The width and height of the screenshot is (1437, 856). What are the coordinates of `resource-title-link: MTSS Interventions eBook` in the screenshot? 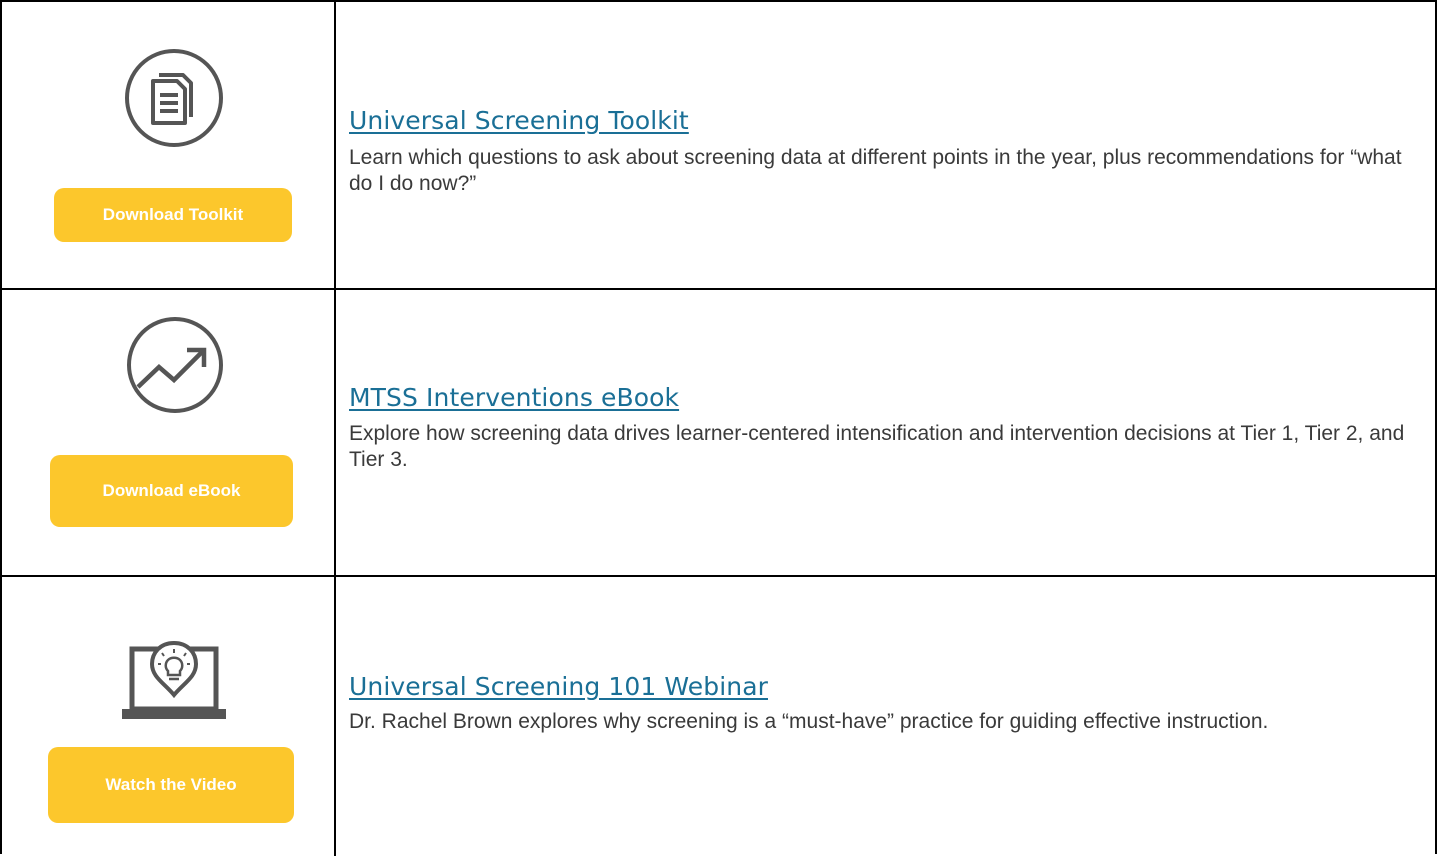 It's located at (514, 397).